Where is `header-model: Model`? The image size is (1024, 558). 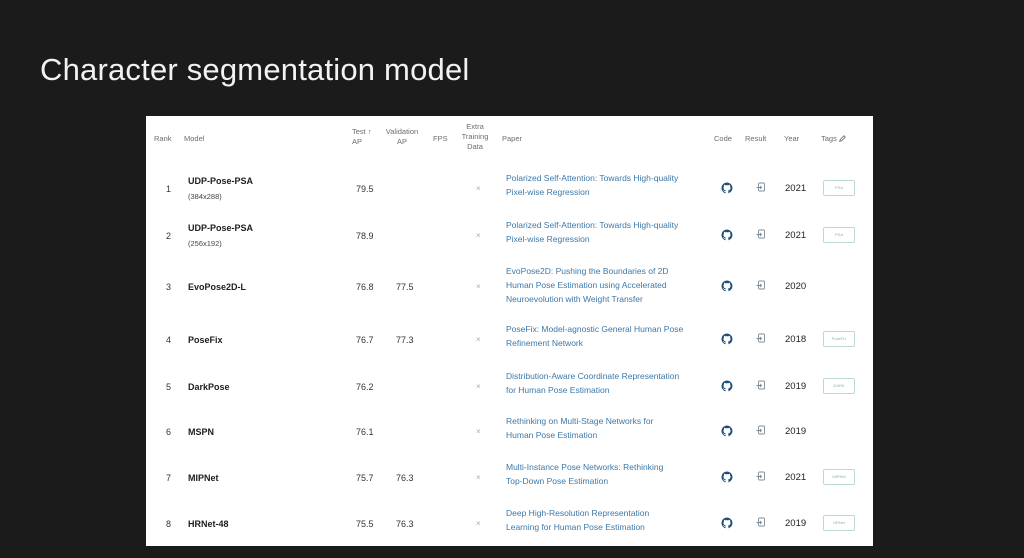
header-model: Model is located at coordinates (194, 139).